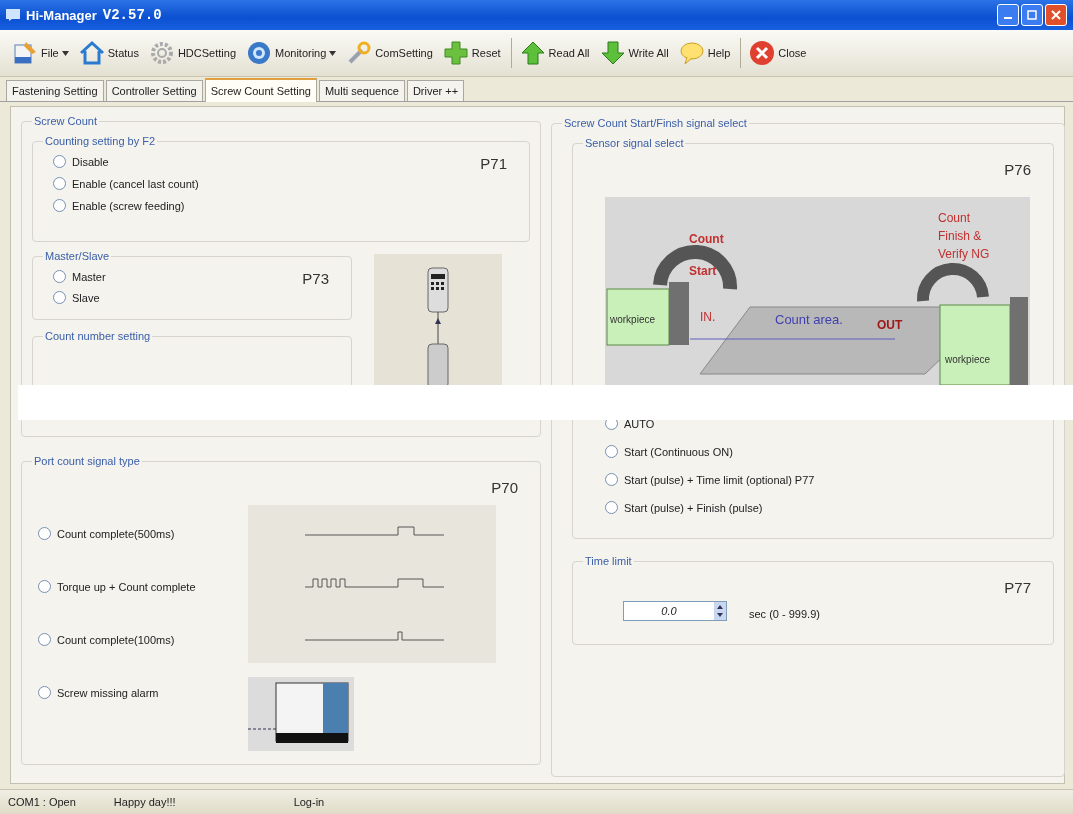 The width and height of the screenshot is (1073, 814). What do you see at coordinates (1017, 587) in the screenshot?
I see `parameter-code: P77` at bounding box center [1017, 587].